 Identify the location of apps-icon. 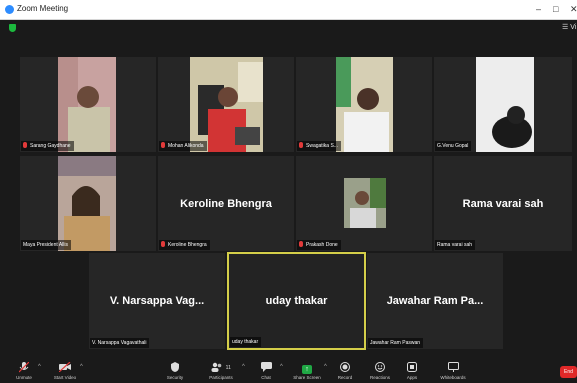
(412, 368).